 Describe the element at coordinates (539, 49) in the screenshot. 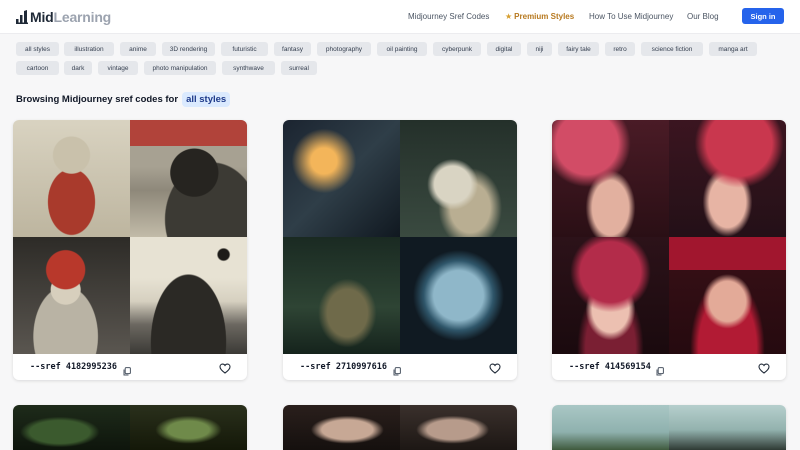

I see `tag-niji: niji` at that location.